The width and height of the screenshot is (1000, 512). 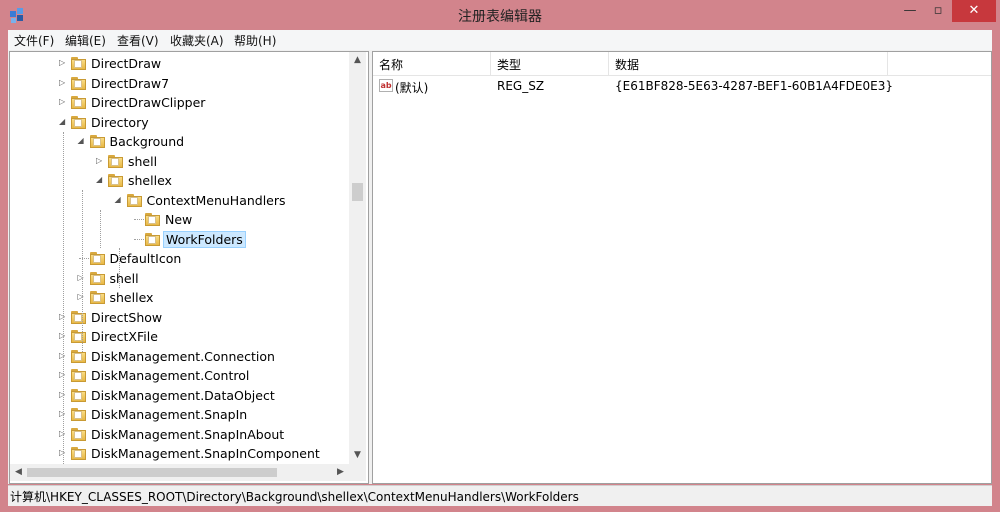 I want to click on tree-item: ▷ DirectDrawClipper, so click(x=180, y=102).